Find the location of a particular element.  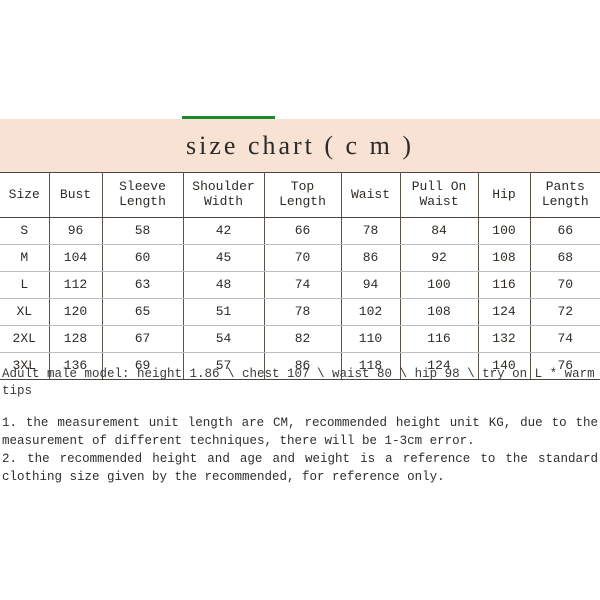

header-line-1: Hip is located at coordinates (504, 194).